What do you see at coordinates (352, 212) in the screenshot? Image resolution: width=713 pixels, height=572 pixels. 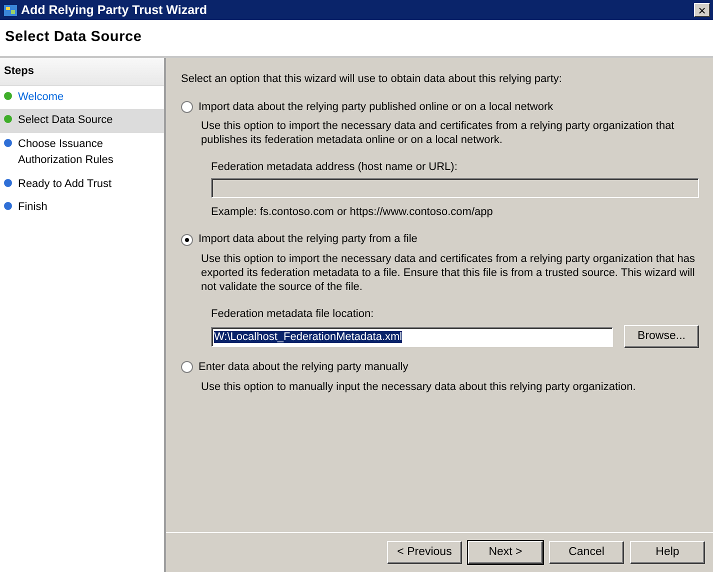 I see `example-text: Example: fs.contoso.com or https://www.contoso.com/app` at bounding box center [352, 212].